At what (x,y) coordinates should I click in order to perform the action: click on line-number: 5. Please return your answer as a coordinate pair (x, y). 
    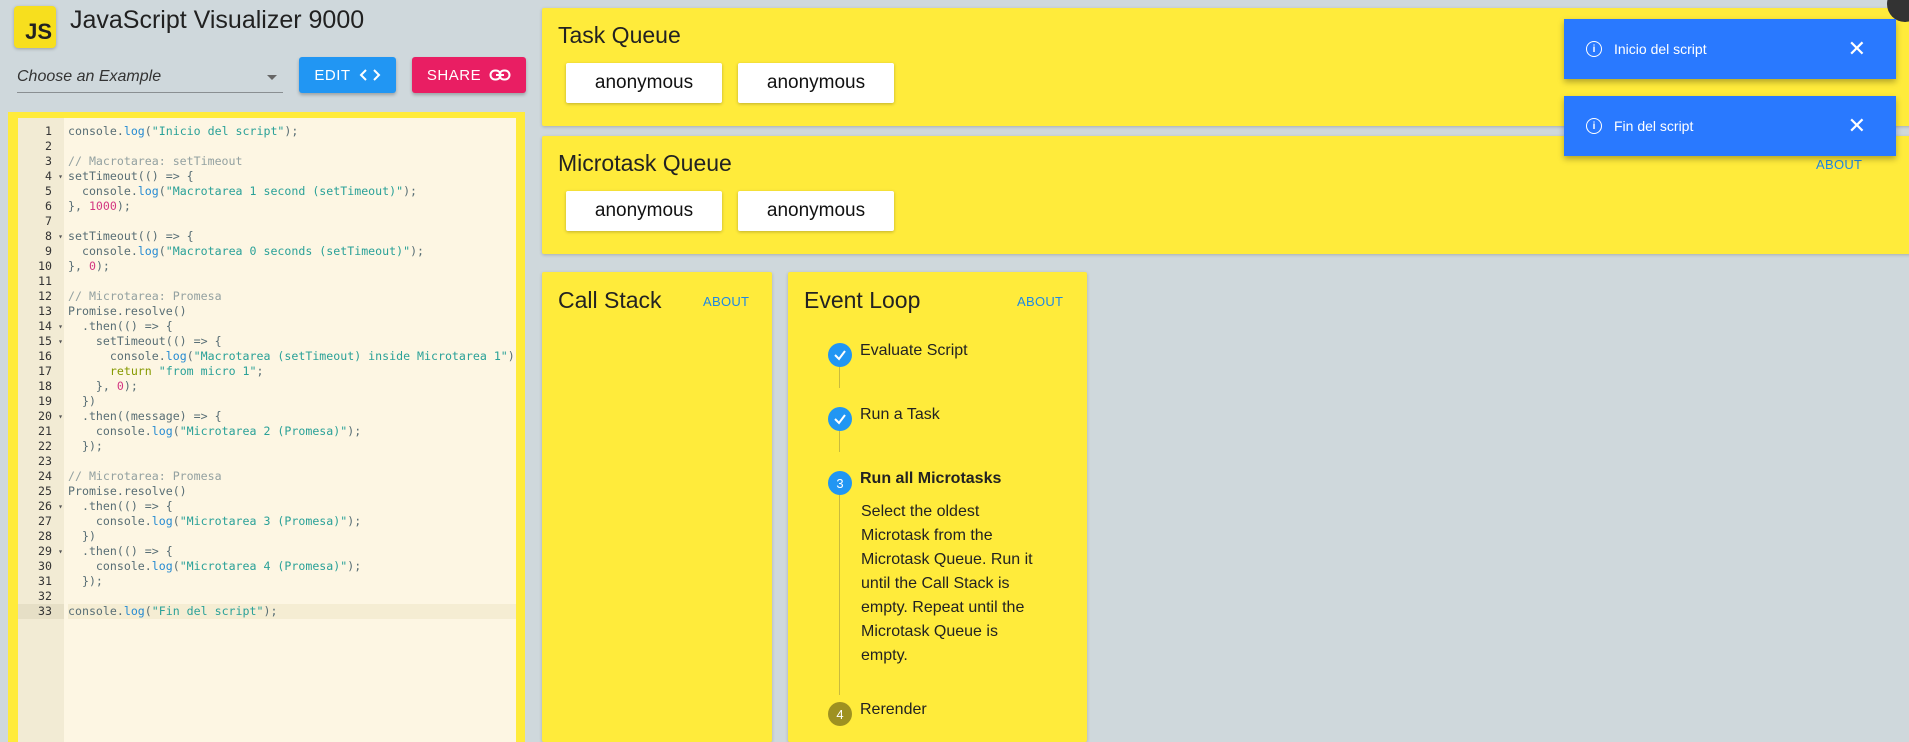
    Looking at the image, I should click on (48, 191).